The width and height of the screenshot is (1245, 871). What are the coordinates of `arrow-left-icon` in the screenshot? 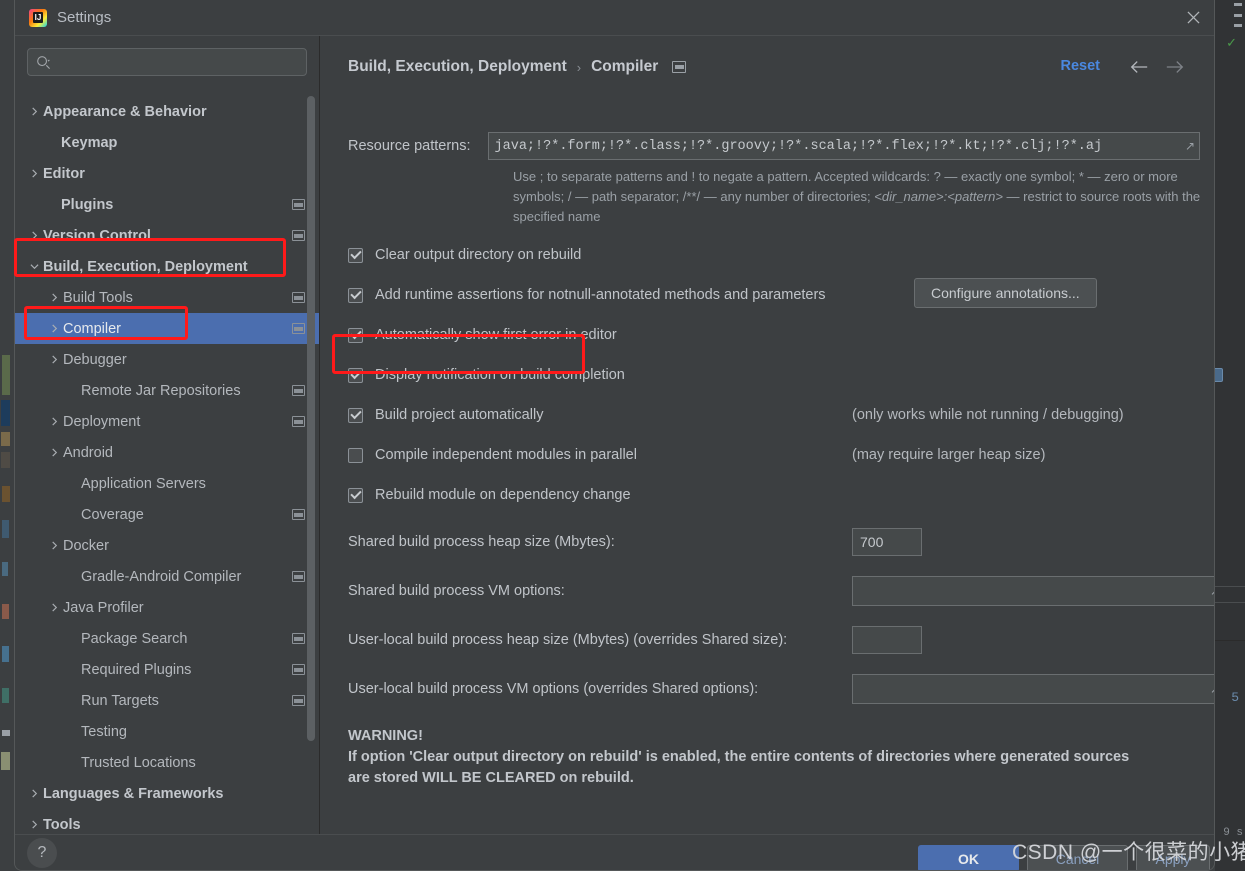 It's located at (1139, 67).